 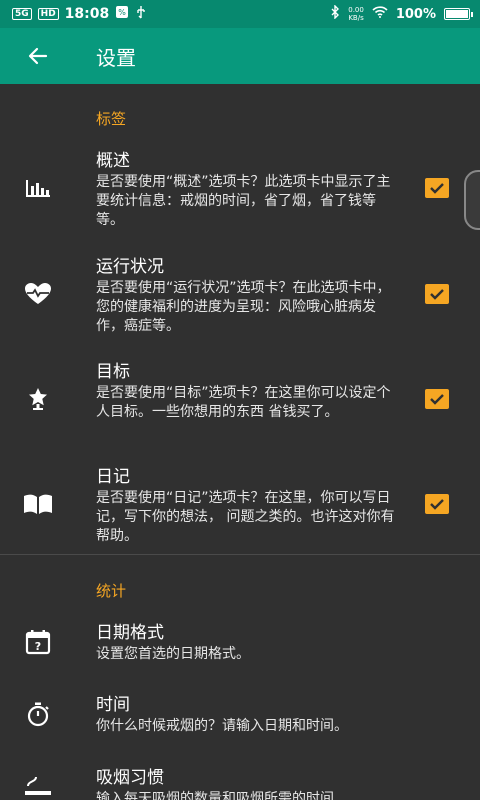 I want to click on network-speed: 0.00 KB/s, so click(x=356, y=14).